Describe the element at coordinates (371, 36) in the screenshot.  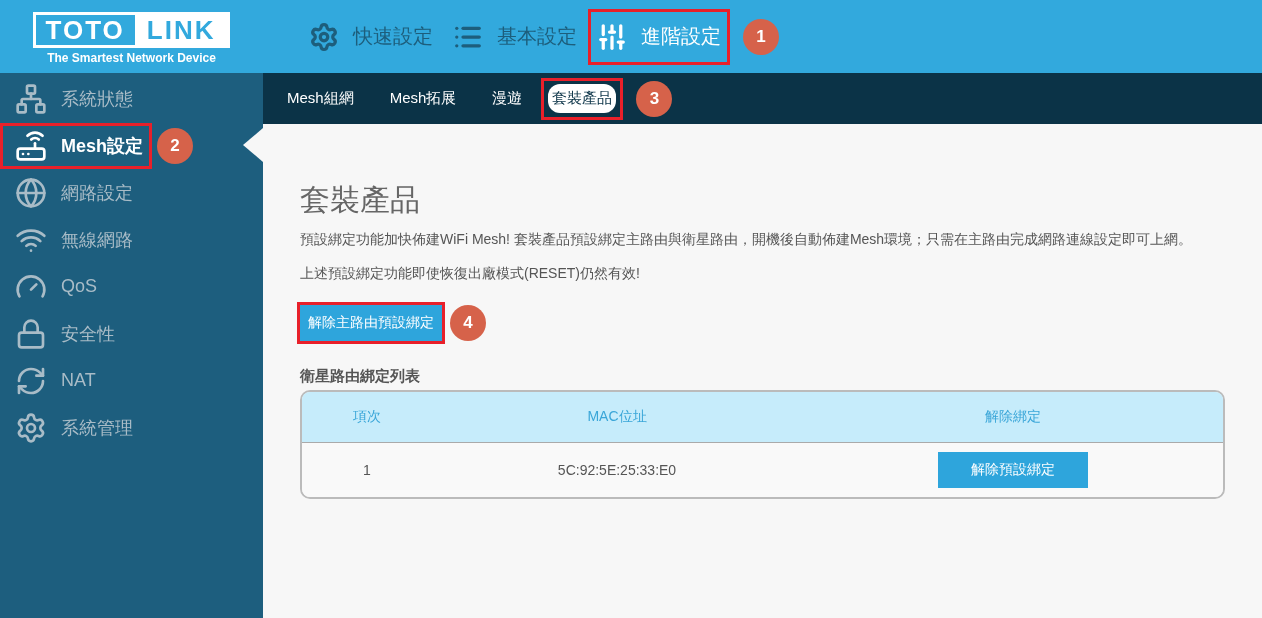
I see `top-nav-item: 快速設定` at that location.